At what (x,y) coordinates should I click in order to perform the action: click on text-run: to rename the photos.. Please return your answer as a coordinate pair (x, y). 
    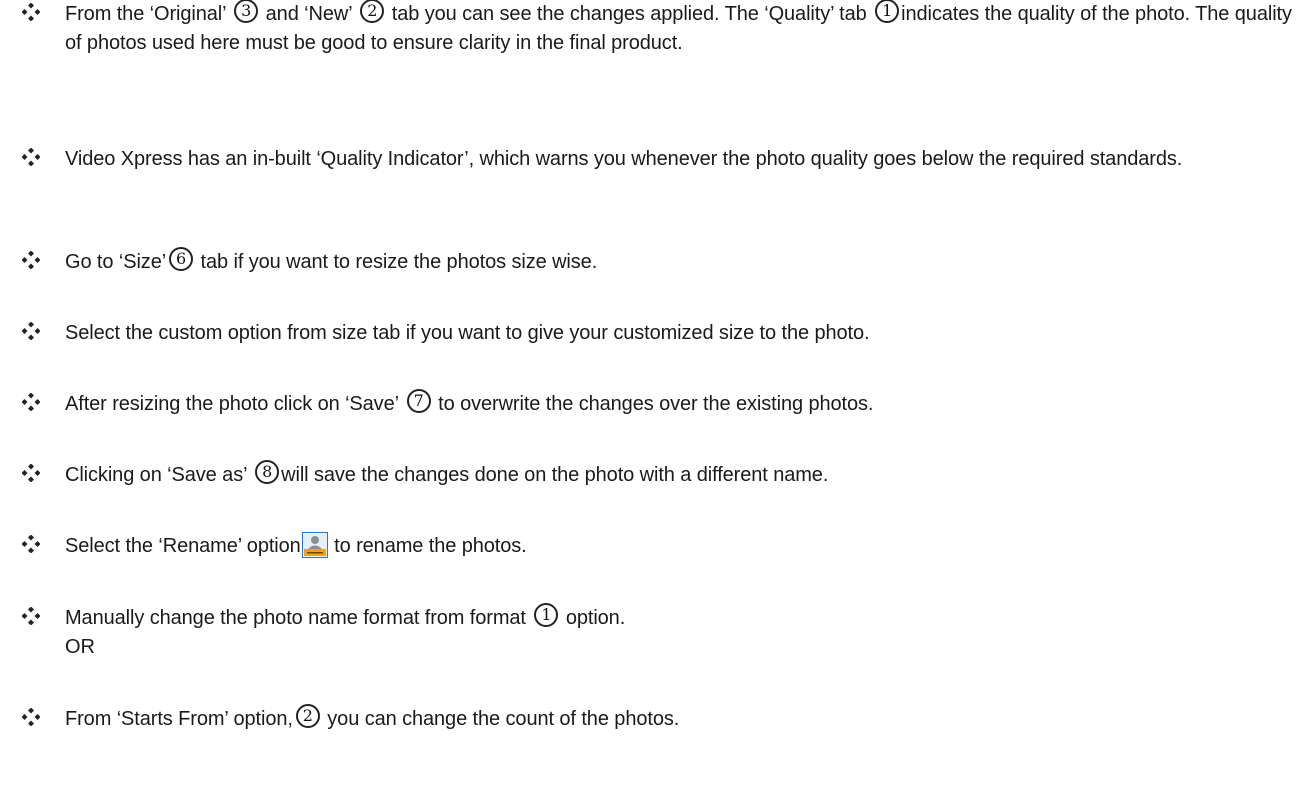
    Looking at the image, I should click on (427, 546).